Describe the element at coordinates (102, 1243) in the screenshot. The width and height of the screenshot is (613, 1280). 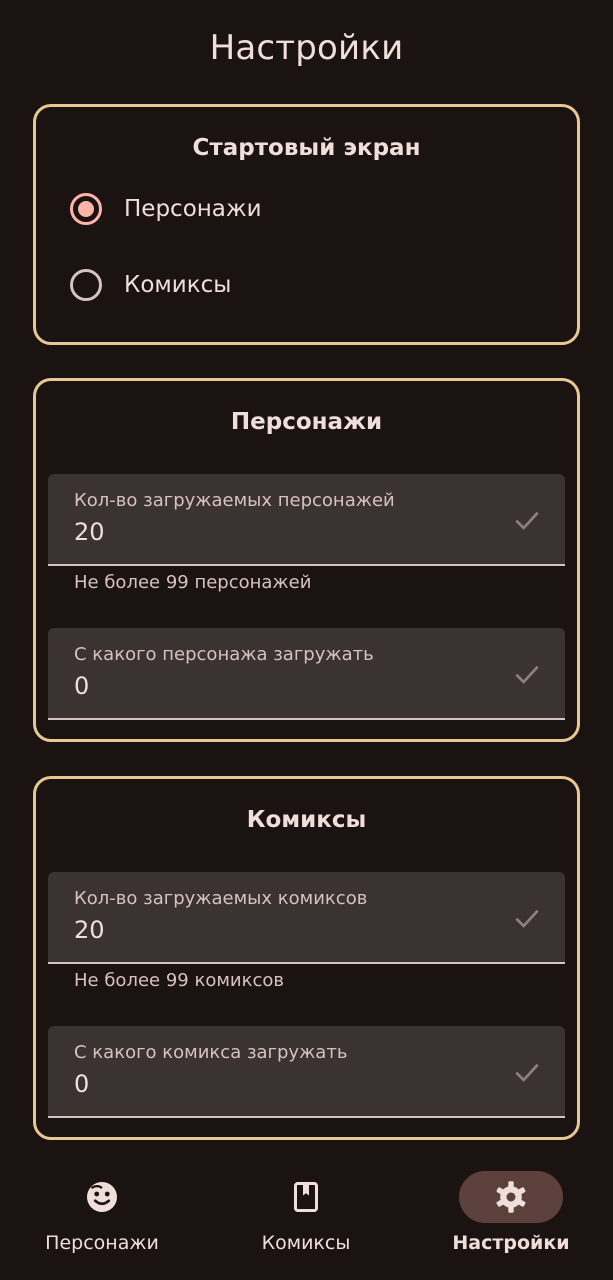
I see `nav-label: Персонажи` at that location.